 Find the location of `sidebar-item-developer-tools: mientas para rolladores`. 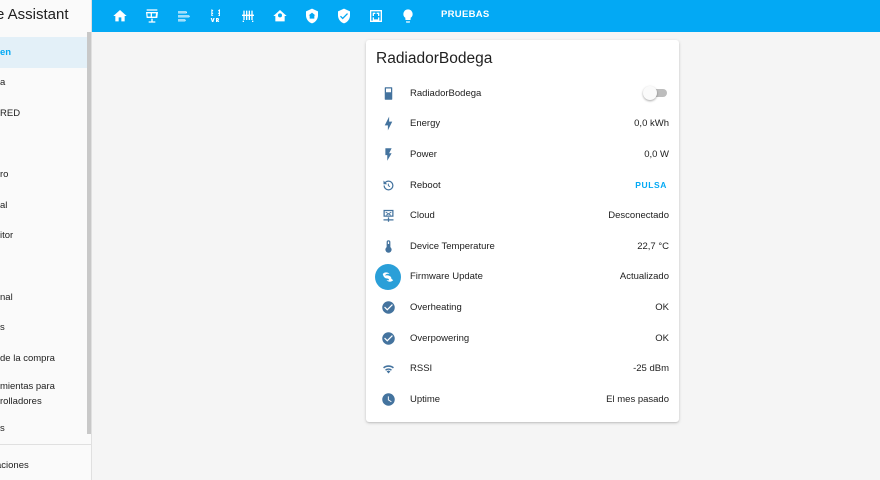

sidebar-item-developer-tools: mientas para rolladores is located at coordinates (44, 394).